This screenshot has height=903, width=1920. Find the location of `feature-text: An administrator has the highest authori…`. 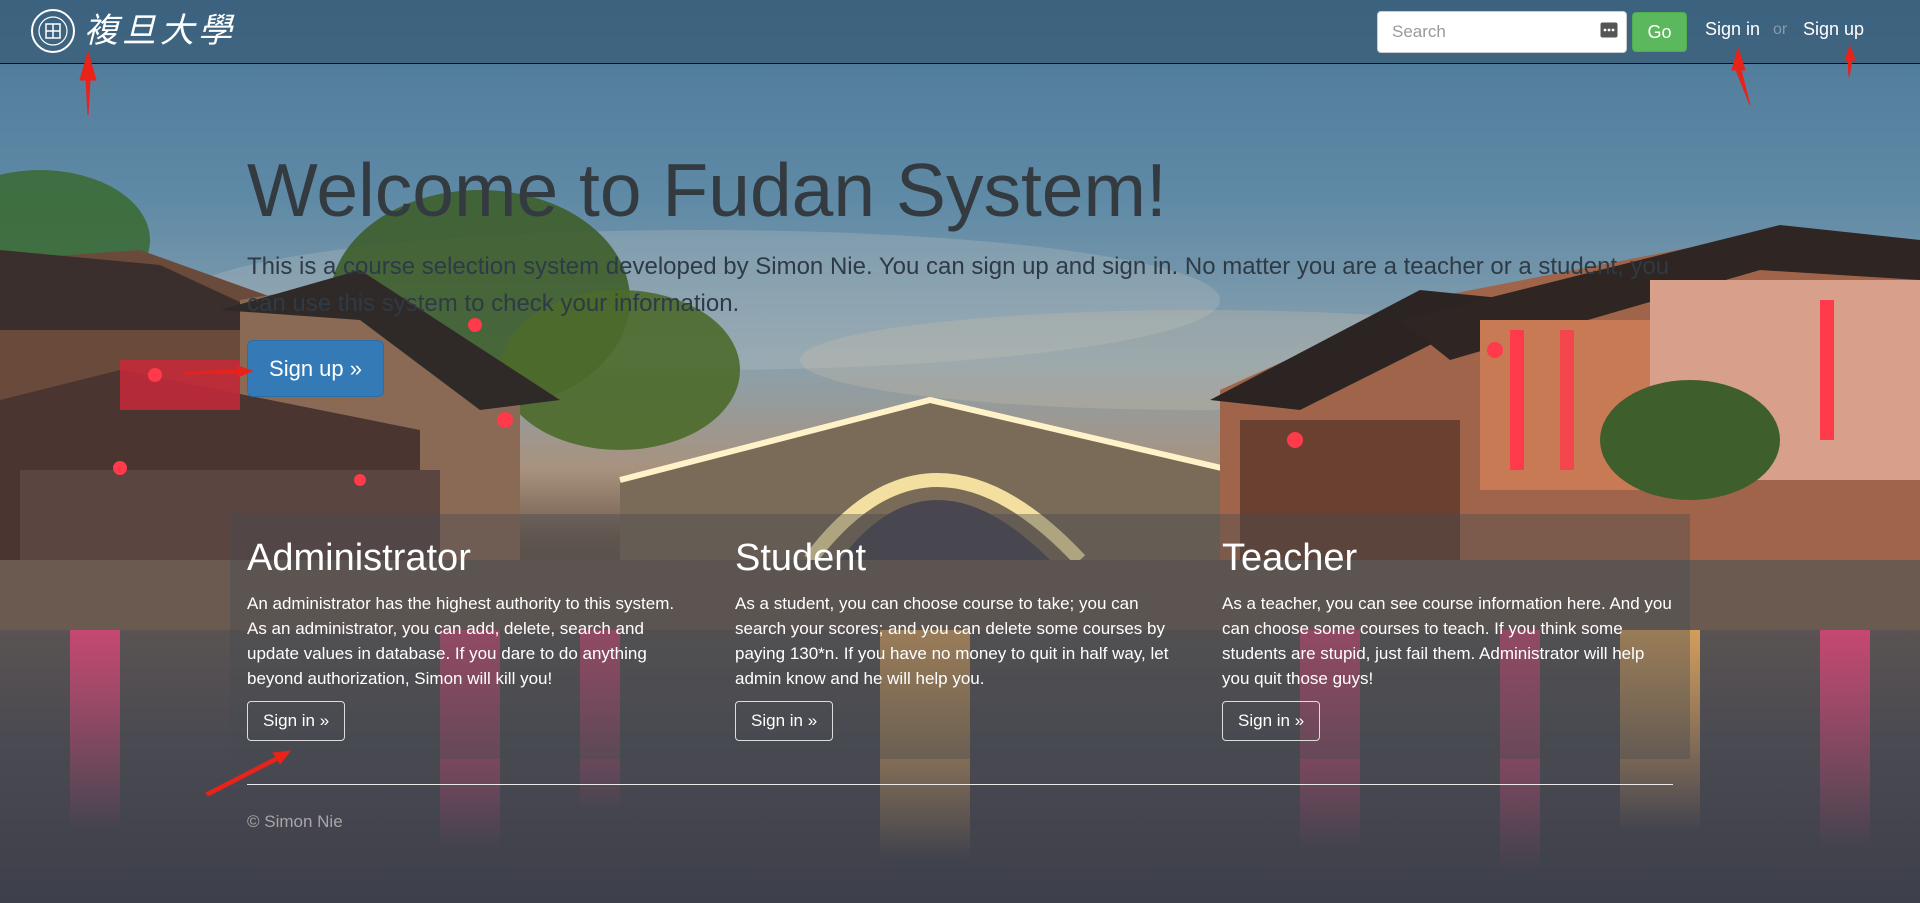

feature-text: An administrator has the highest authori… is located at coordinates (461, 641).